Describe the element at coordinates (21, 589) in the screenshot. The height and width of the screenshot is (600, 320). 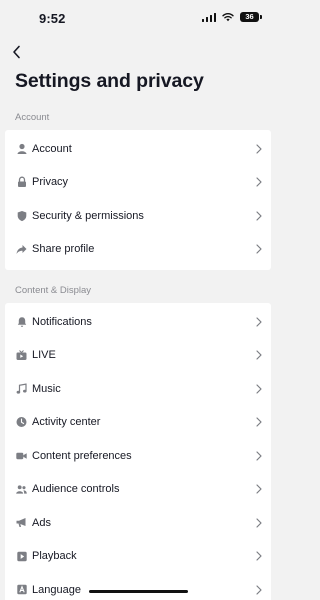
I see `language-a-icon` at that location.